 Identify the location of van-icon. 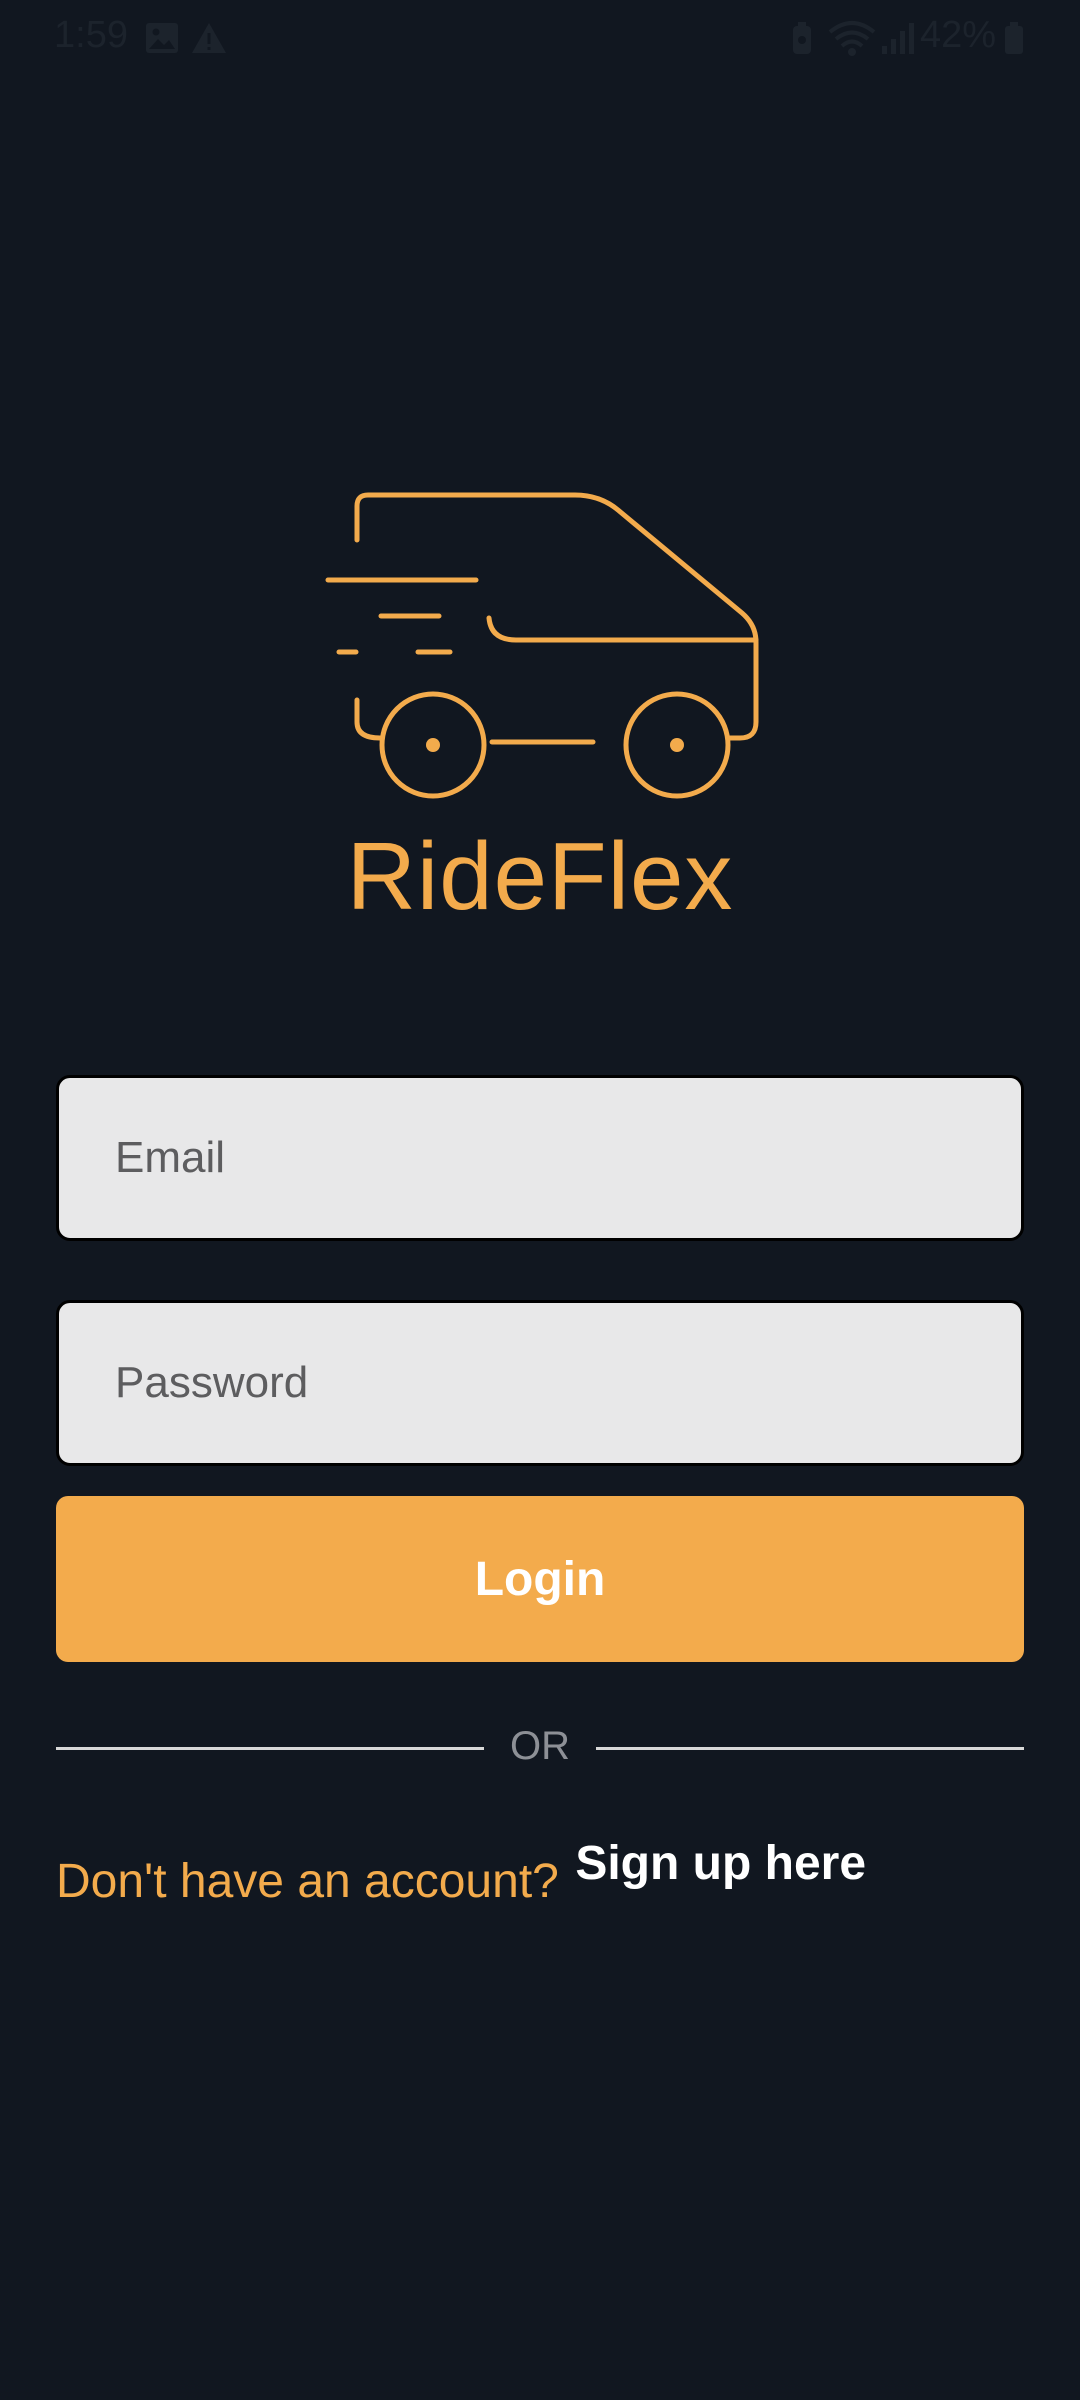
(540, 645).